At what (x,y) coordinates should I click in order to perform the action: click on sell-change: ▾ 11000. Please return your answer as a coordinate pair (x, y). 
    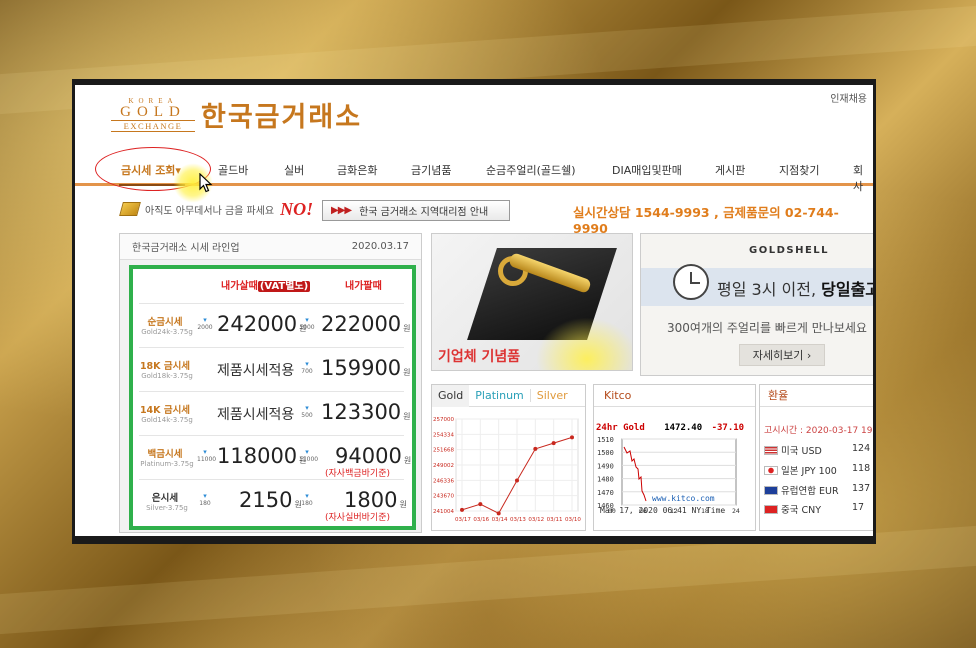
    Looking at the image, I should click on (309, 456).